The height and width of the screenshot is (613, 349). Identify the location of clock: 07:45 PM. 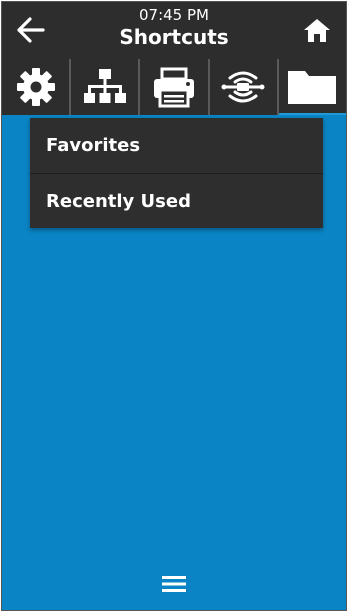
(174, 15).